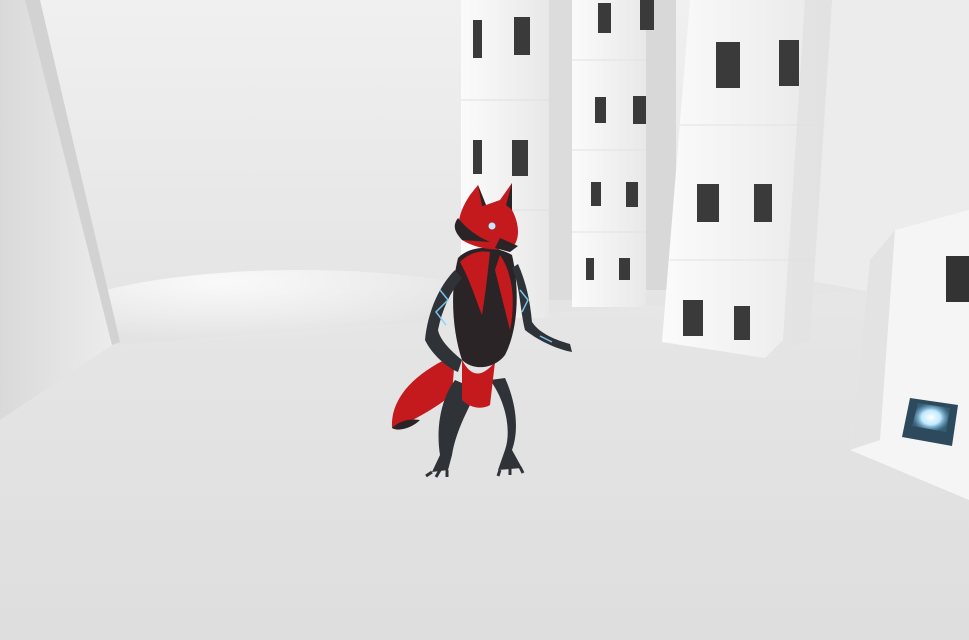 Image resolution: width=969 pixels, height=640 pixels. I want to click on fox-eye-icon, so click(492, 226).